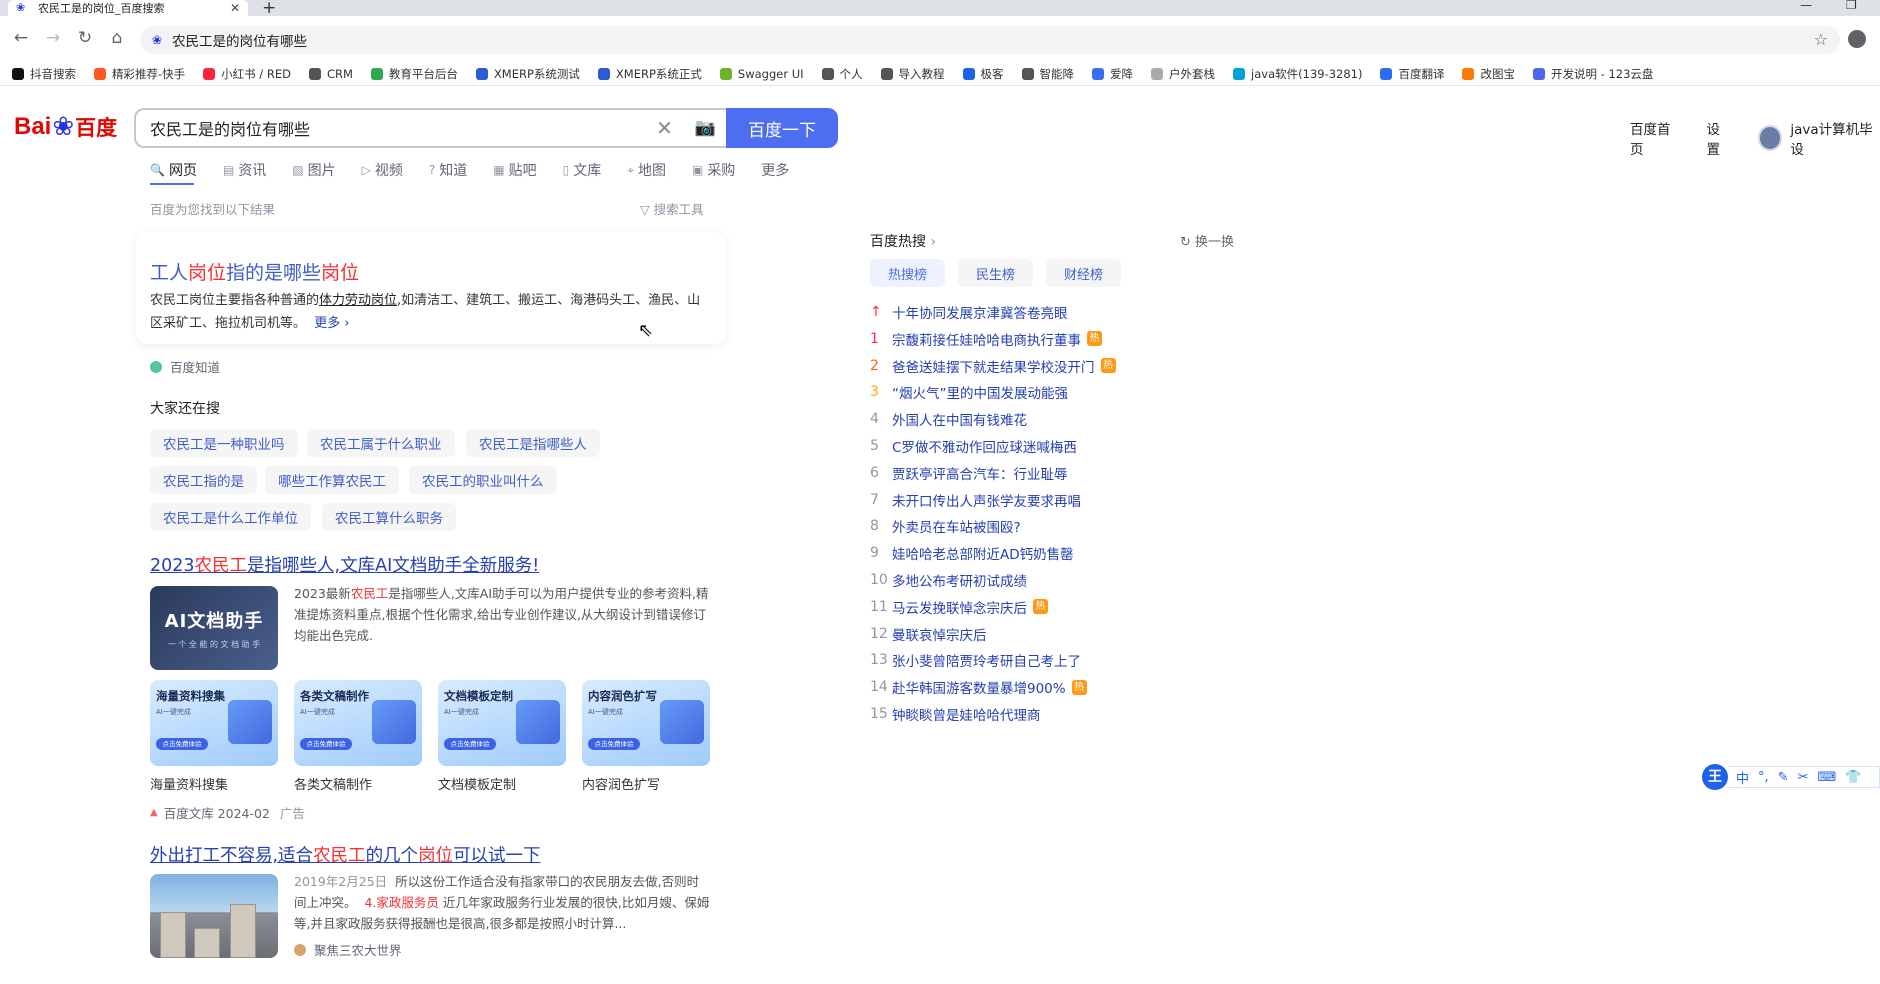  I want to click on hot-item: 14 赴华韩国游客数量暴增900% 热, so click(978, 687).